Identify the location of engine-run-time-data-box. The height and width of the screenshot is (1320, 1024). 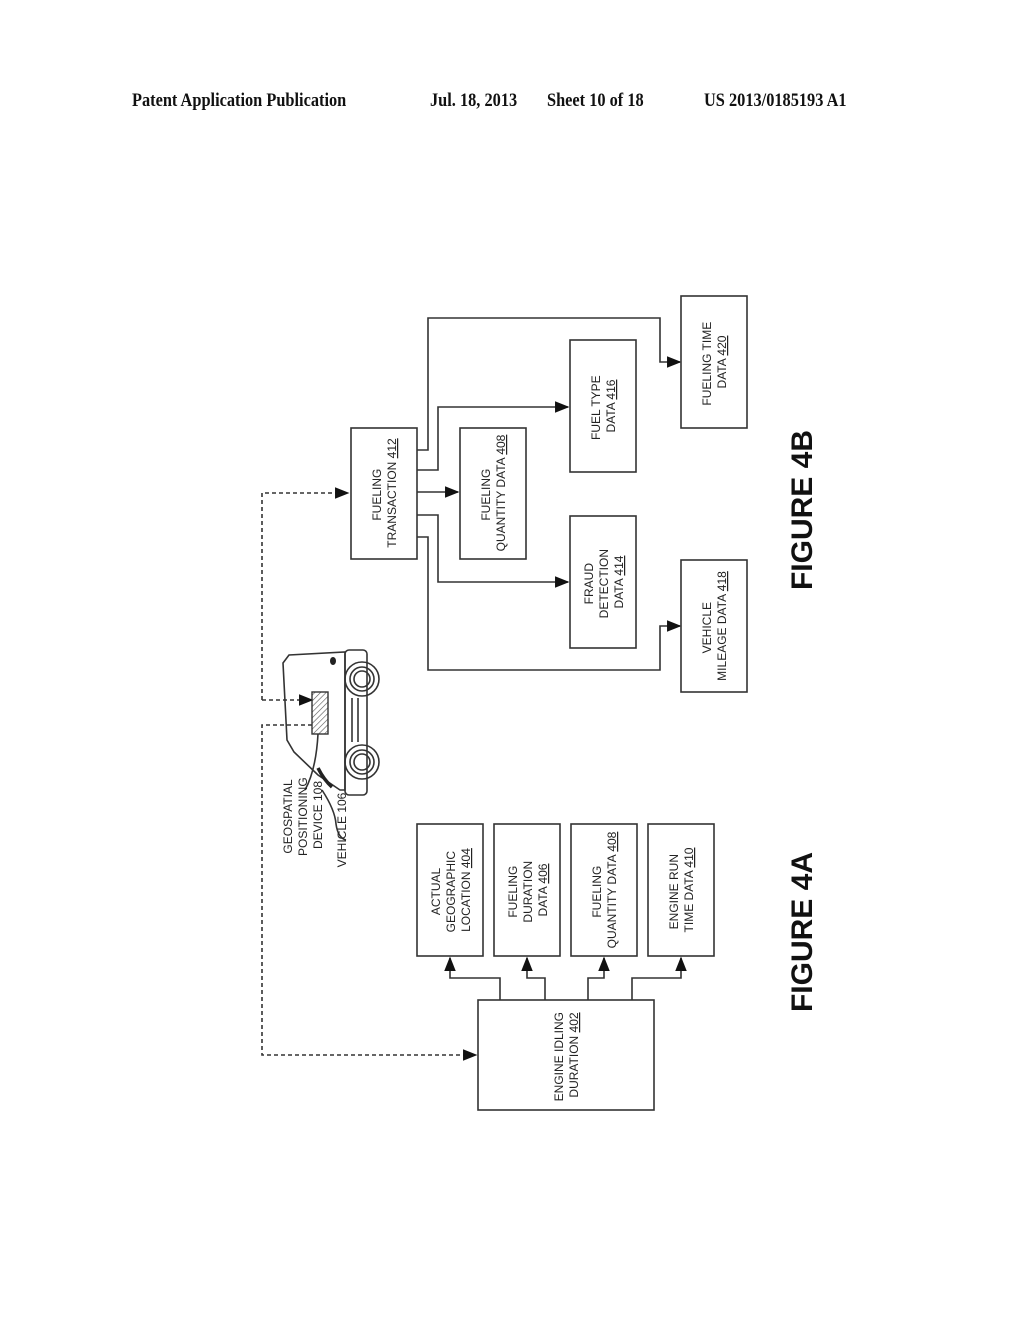
(681, 890).